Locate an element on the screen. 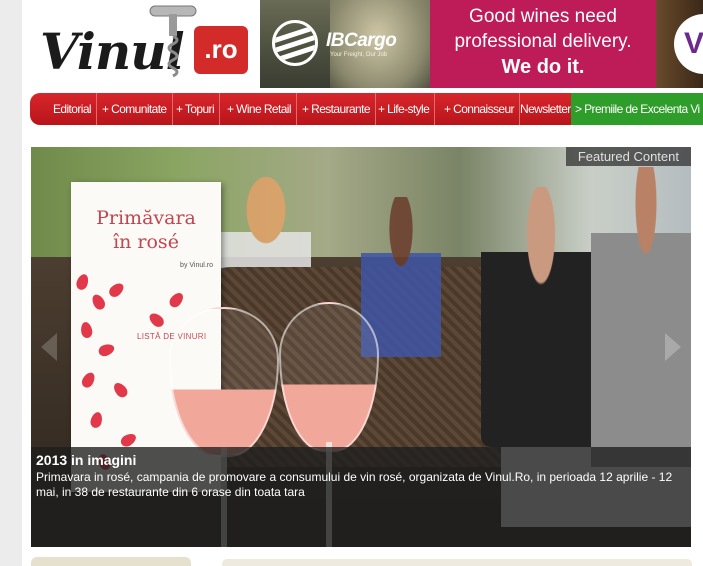  nav-item-topuri: + Topuri is located at coordinates (196, 109).